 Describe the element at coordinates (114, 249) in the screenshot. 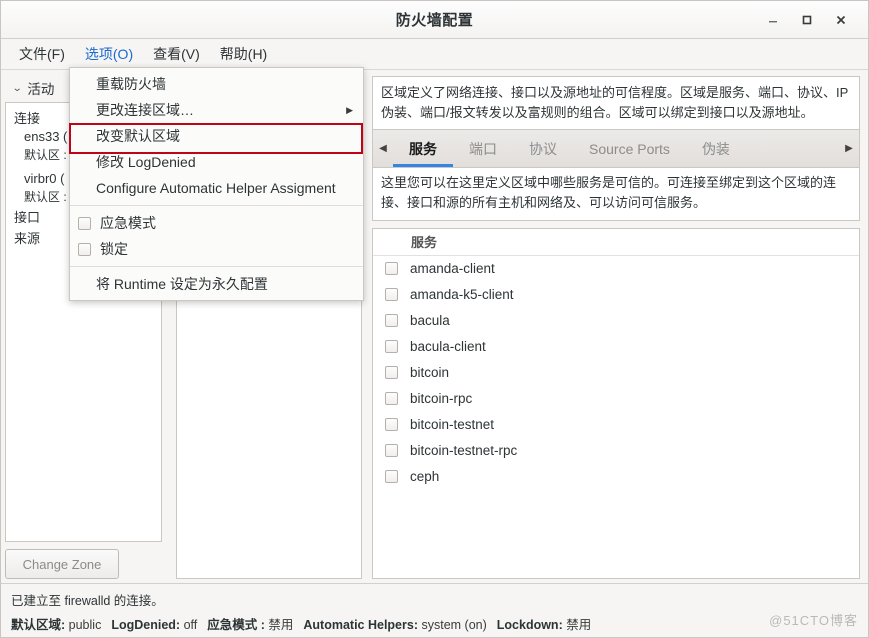

I see `menu-lockdown-label: 锁定` at that location.